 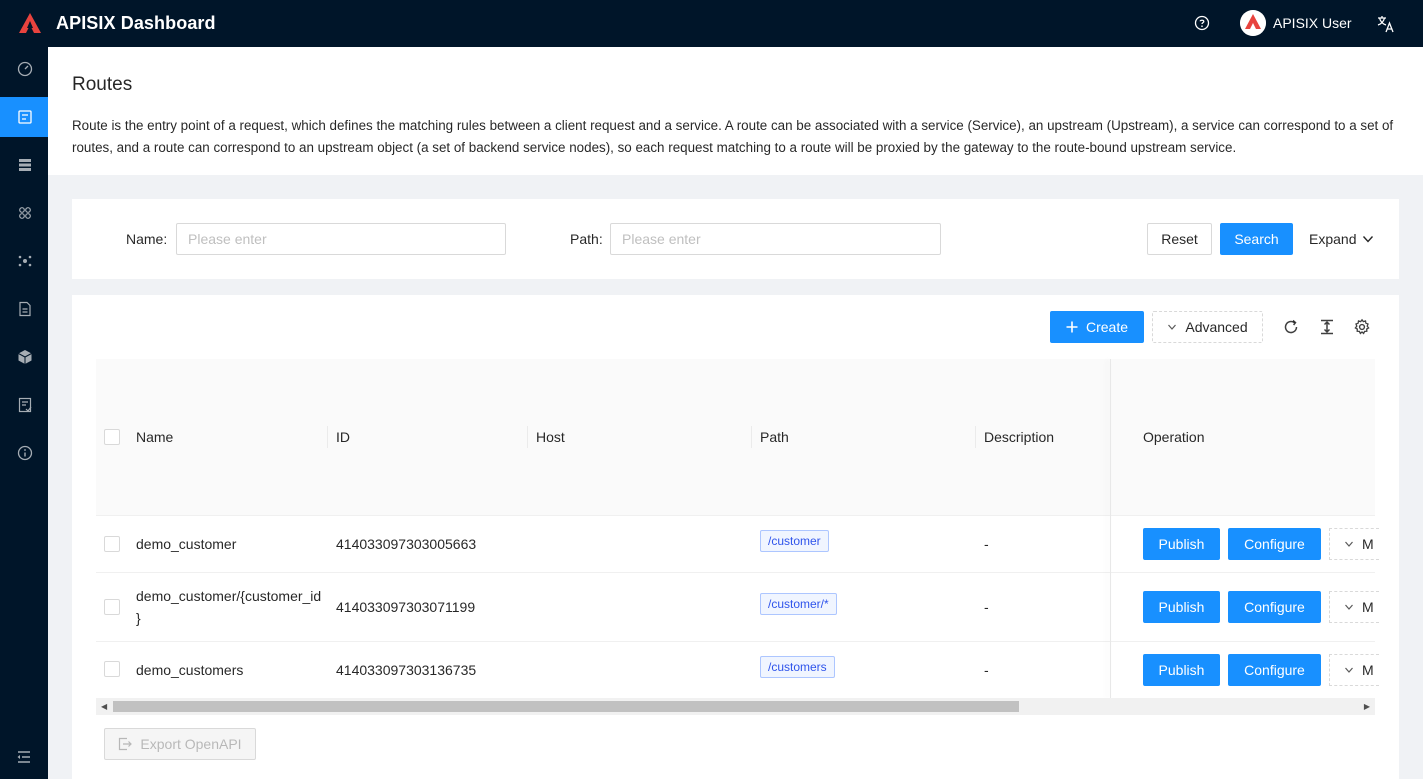 What do you see at coordinates (1362, 327) in the screenshot?
I see `setting-icon` at bounding box center [1362, 327].